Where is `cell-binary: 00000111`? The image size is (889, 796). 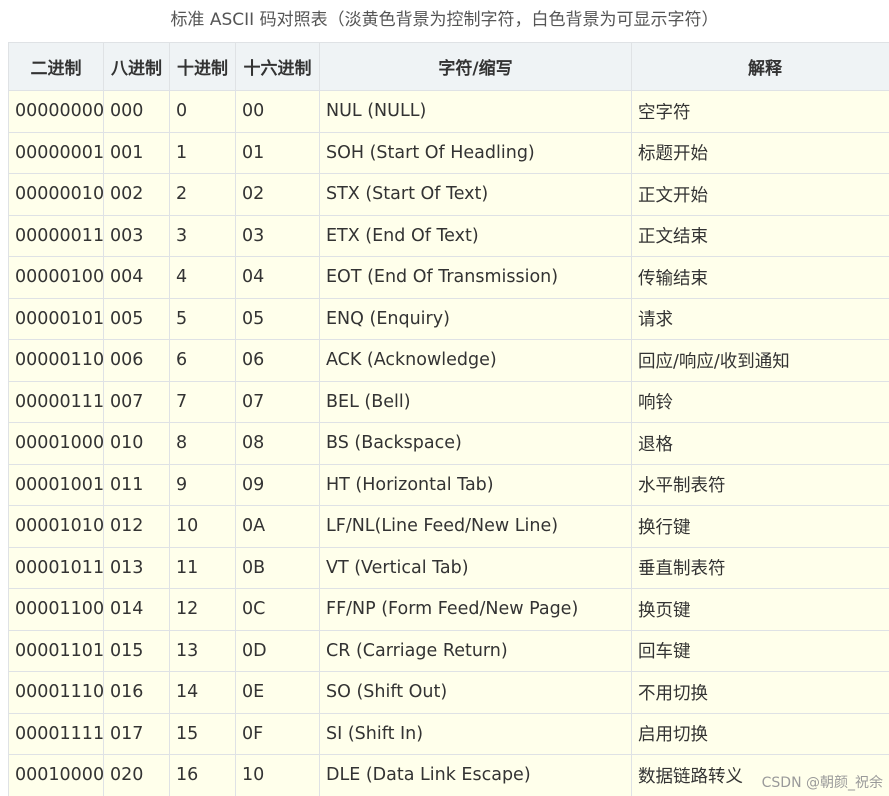
cell-binary: 00000111 is located at coordinates (56, 401).